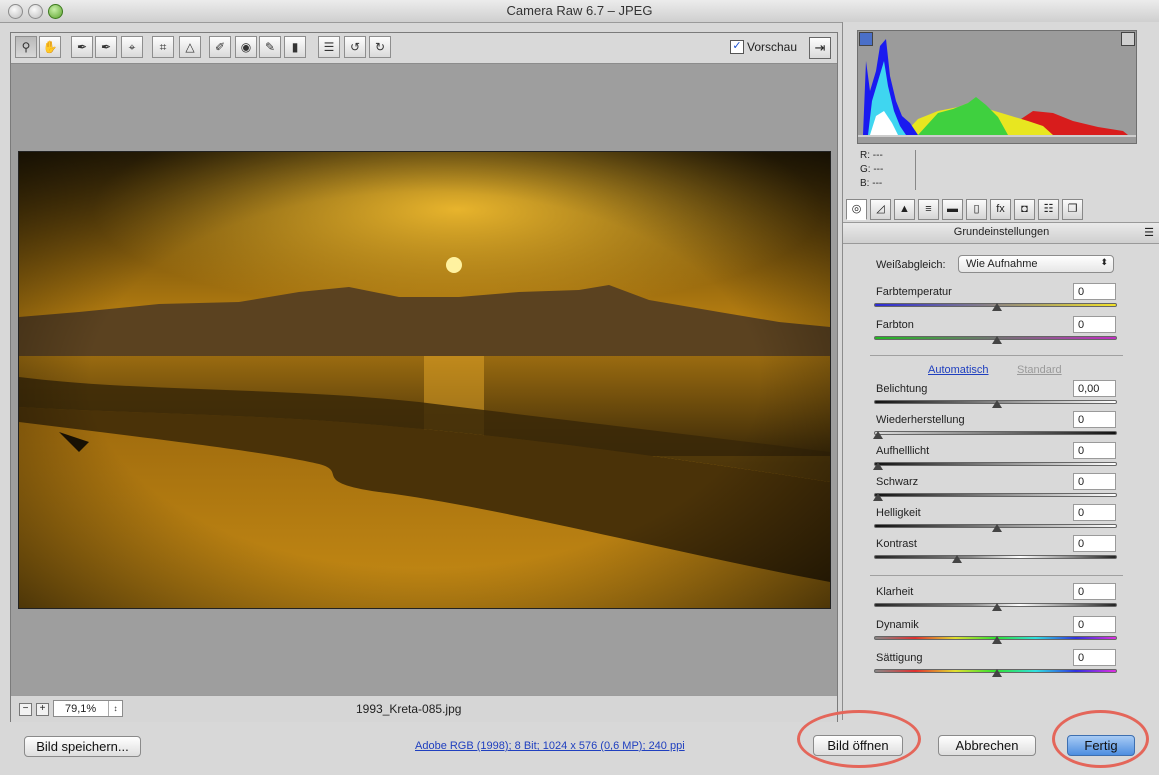 The image size is (1159, 775). Describe the element at coordinates (115, 708) in the screenshot. I see `zoom-stepper-icon: ↕` at that location.